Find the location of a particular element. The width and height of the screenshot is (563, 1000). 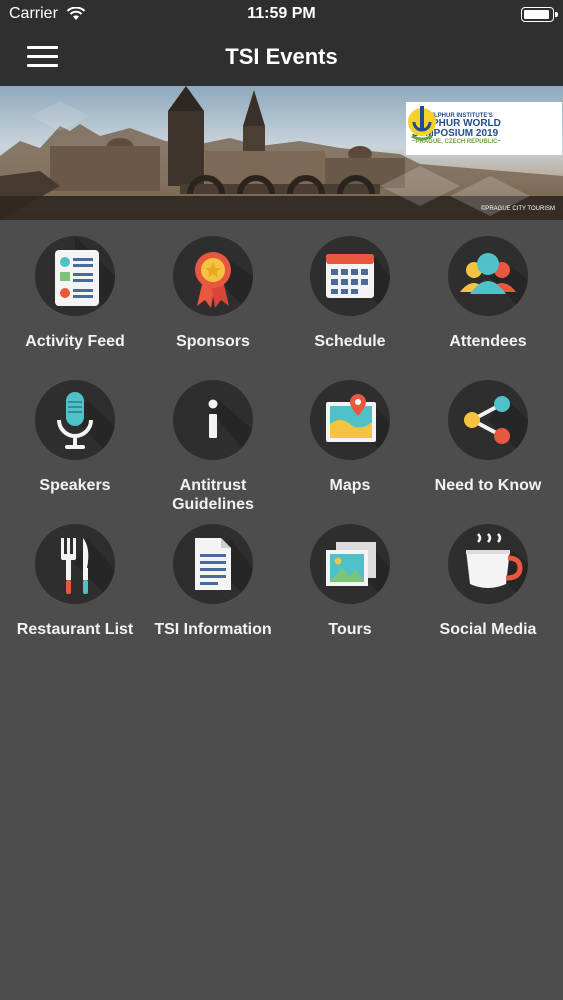

share-icon is located at coordinates (488, 420).